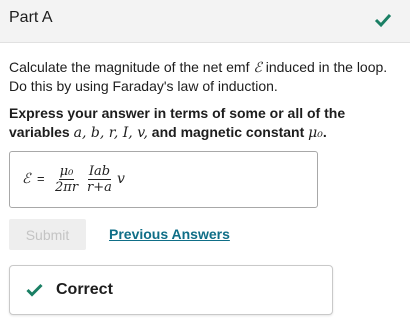  Describe the element at coordinates (67, 187) in the screenshot. I see `fraction-denominator: 2πr` at that location.